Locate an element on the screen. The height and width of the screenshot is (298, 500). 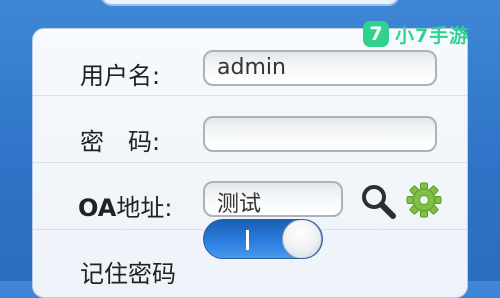
username-input: admin is located at coordinates (320, 68).